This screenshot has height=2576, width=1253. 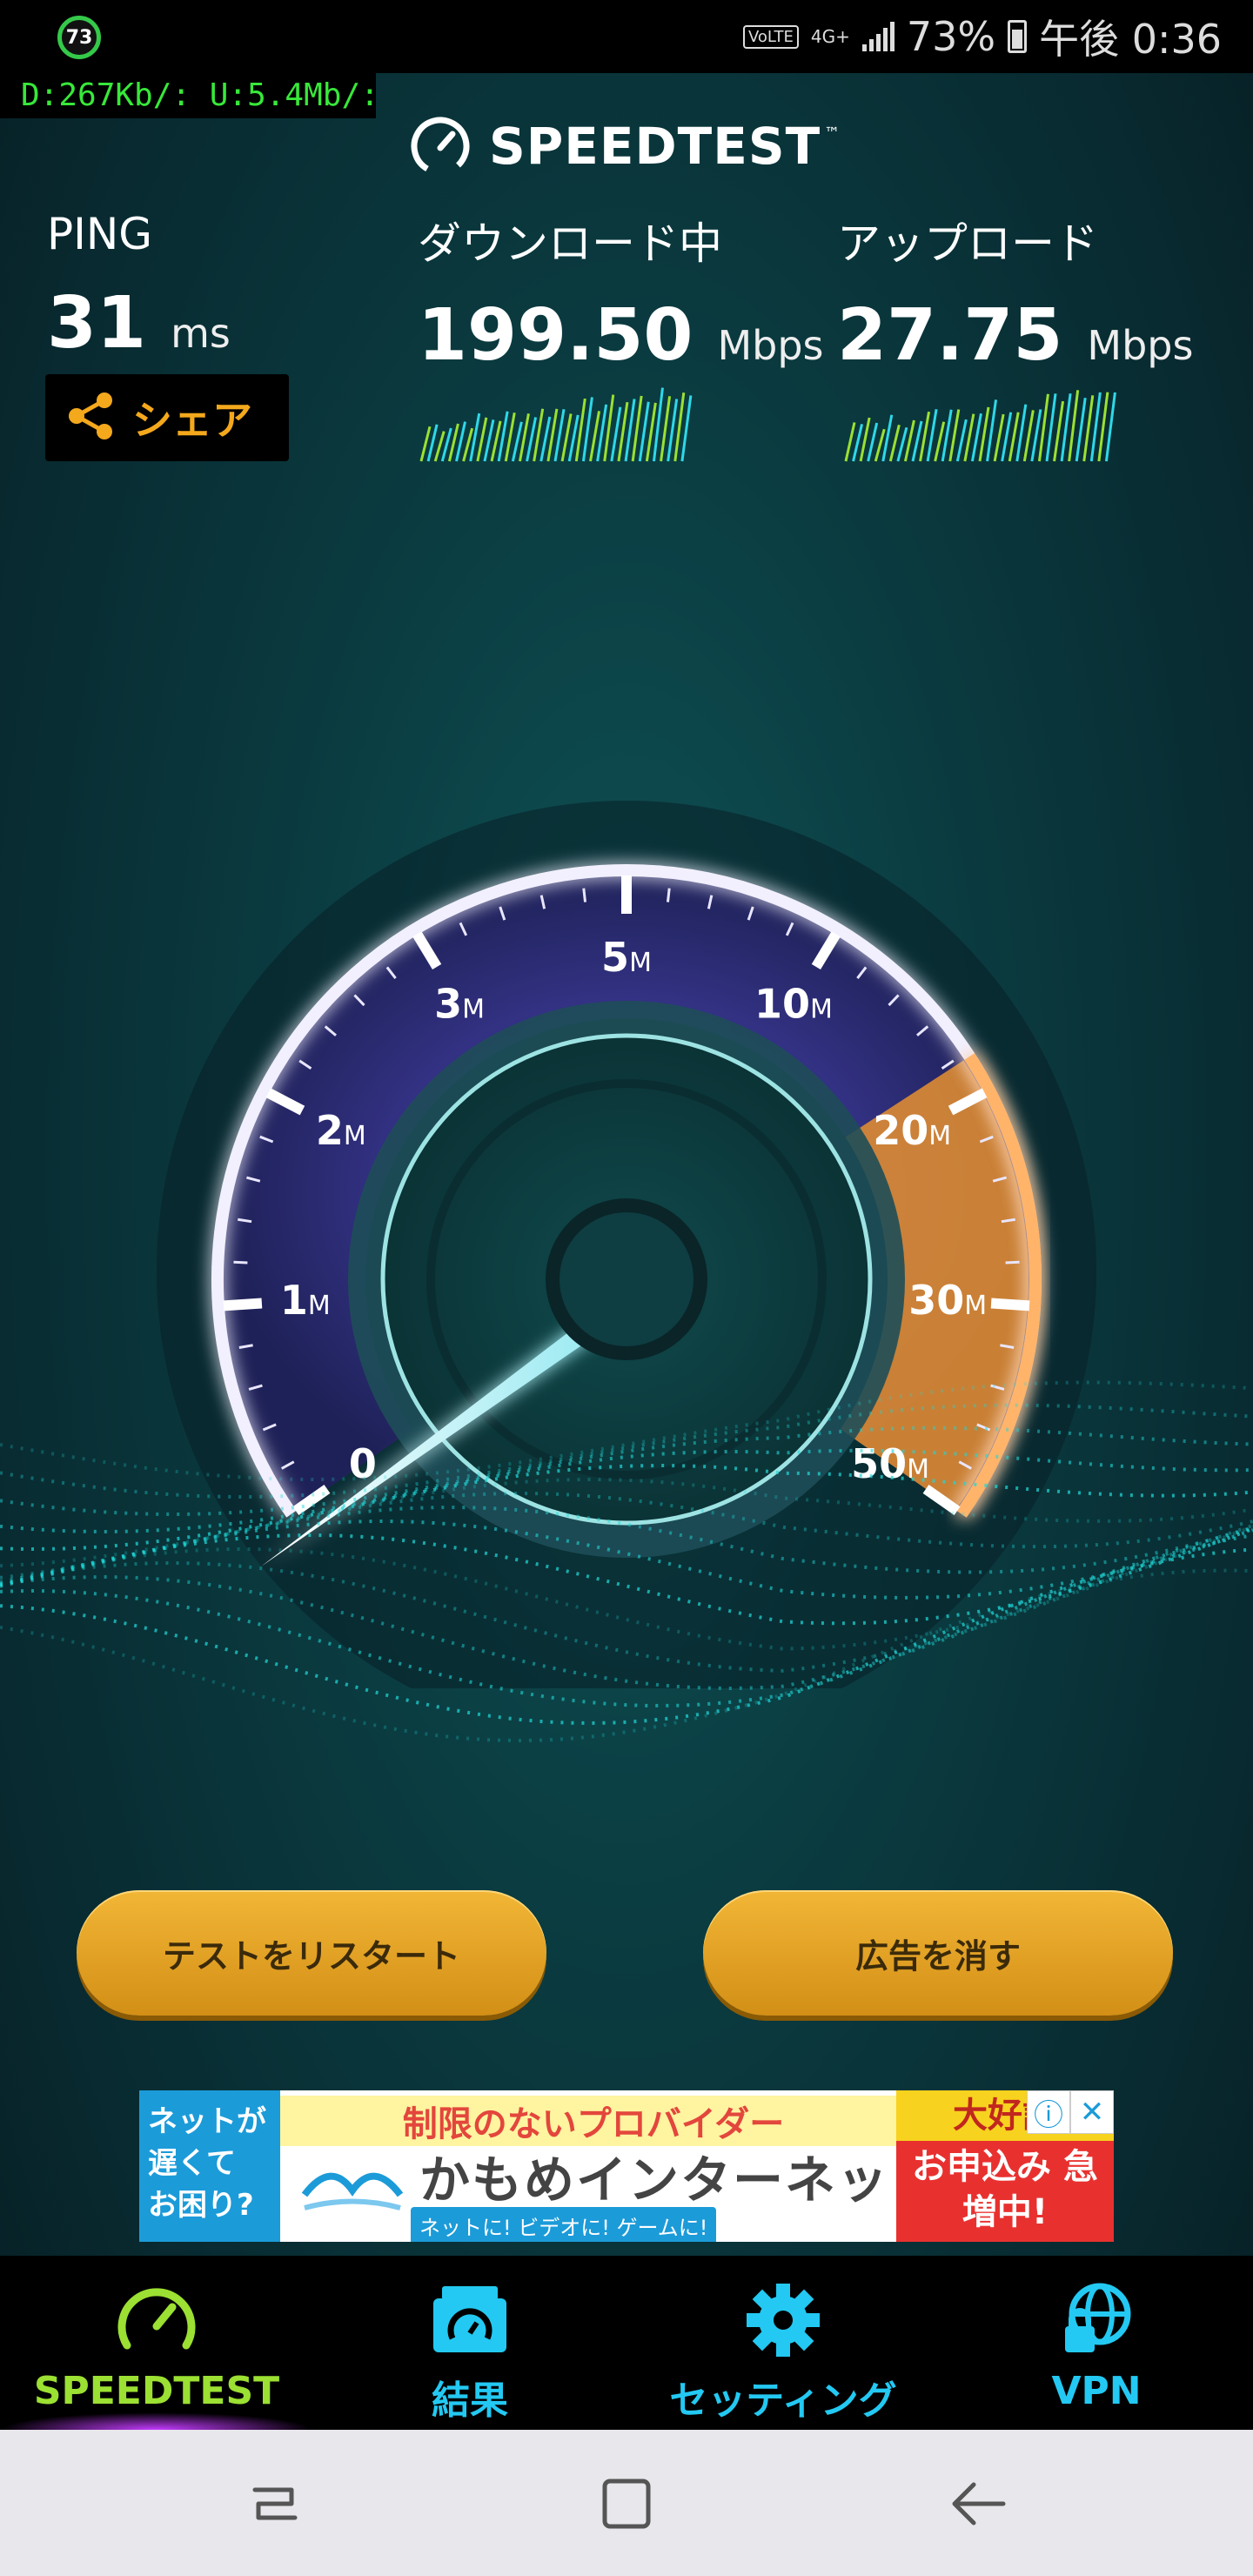 What do you see at coordinates (980, 426) in the screenshot?
I see `upload-graph` at bounding box center [980, 426].